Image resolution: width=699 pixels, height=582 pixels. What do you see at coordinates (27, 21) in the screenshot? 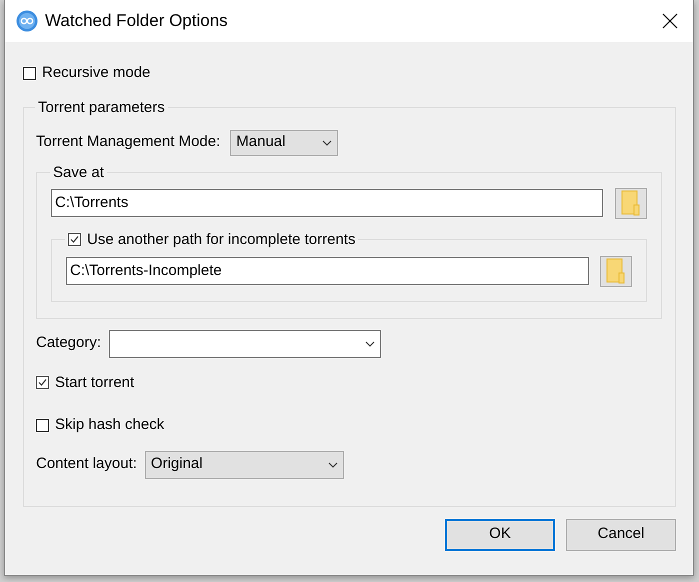
I see `app-icon` at bounding box center [27, 21].